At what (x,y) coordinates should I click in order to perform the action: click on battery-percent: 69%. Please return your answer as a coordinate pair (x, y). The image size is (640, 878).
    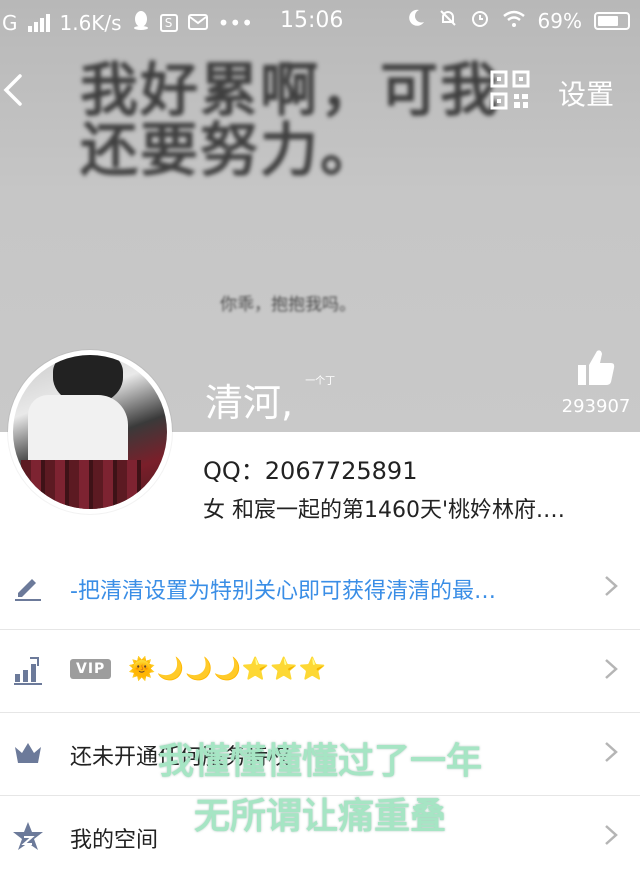
    Looking at the image, I should click on (559, 20).